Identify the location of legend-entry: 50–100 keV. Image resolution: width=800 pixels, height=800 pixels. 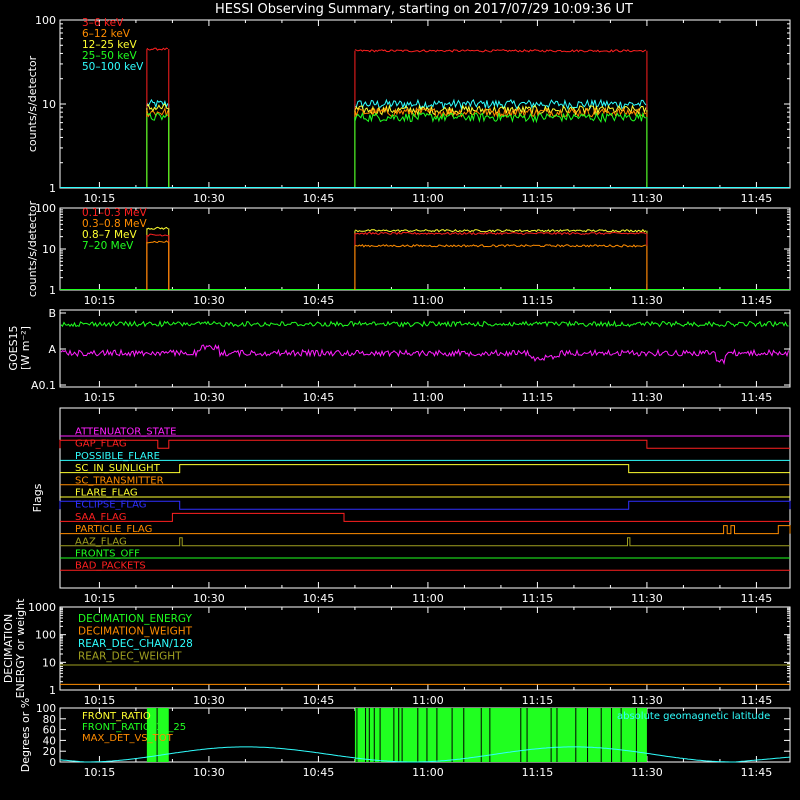
(113, 67).